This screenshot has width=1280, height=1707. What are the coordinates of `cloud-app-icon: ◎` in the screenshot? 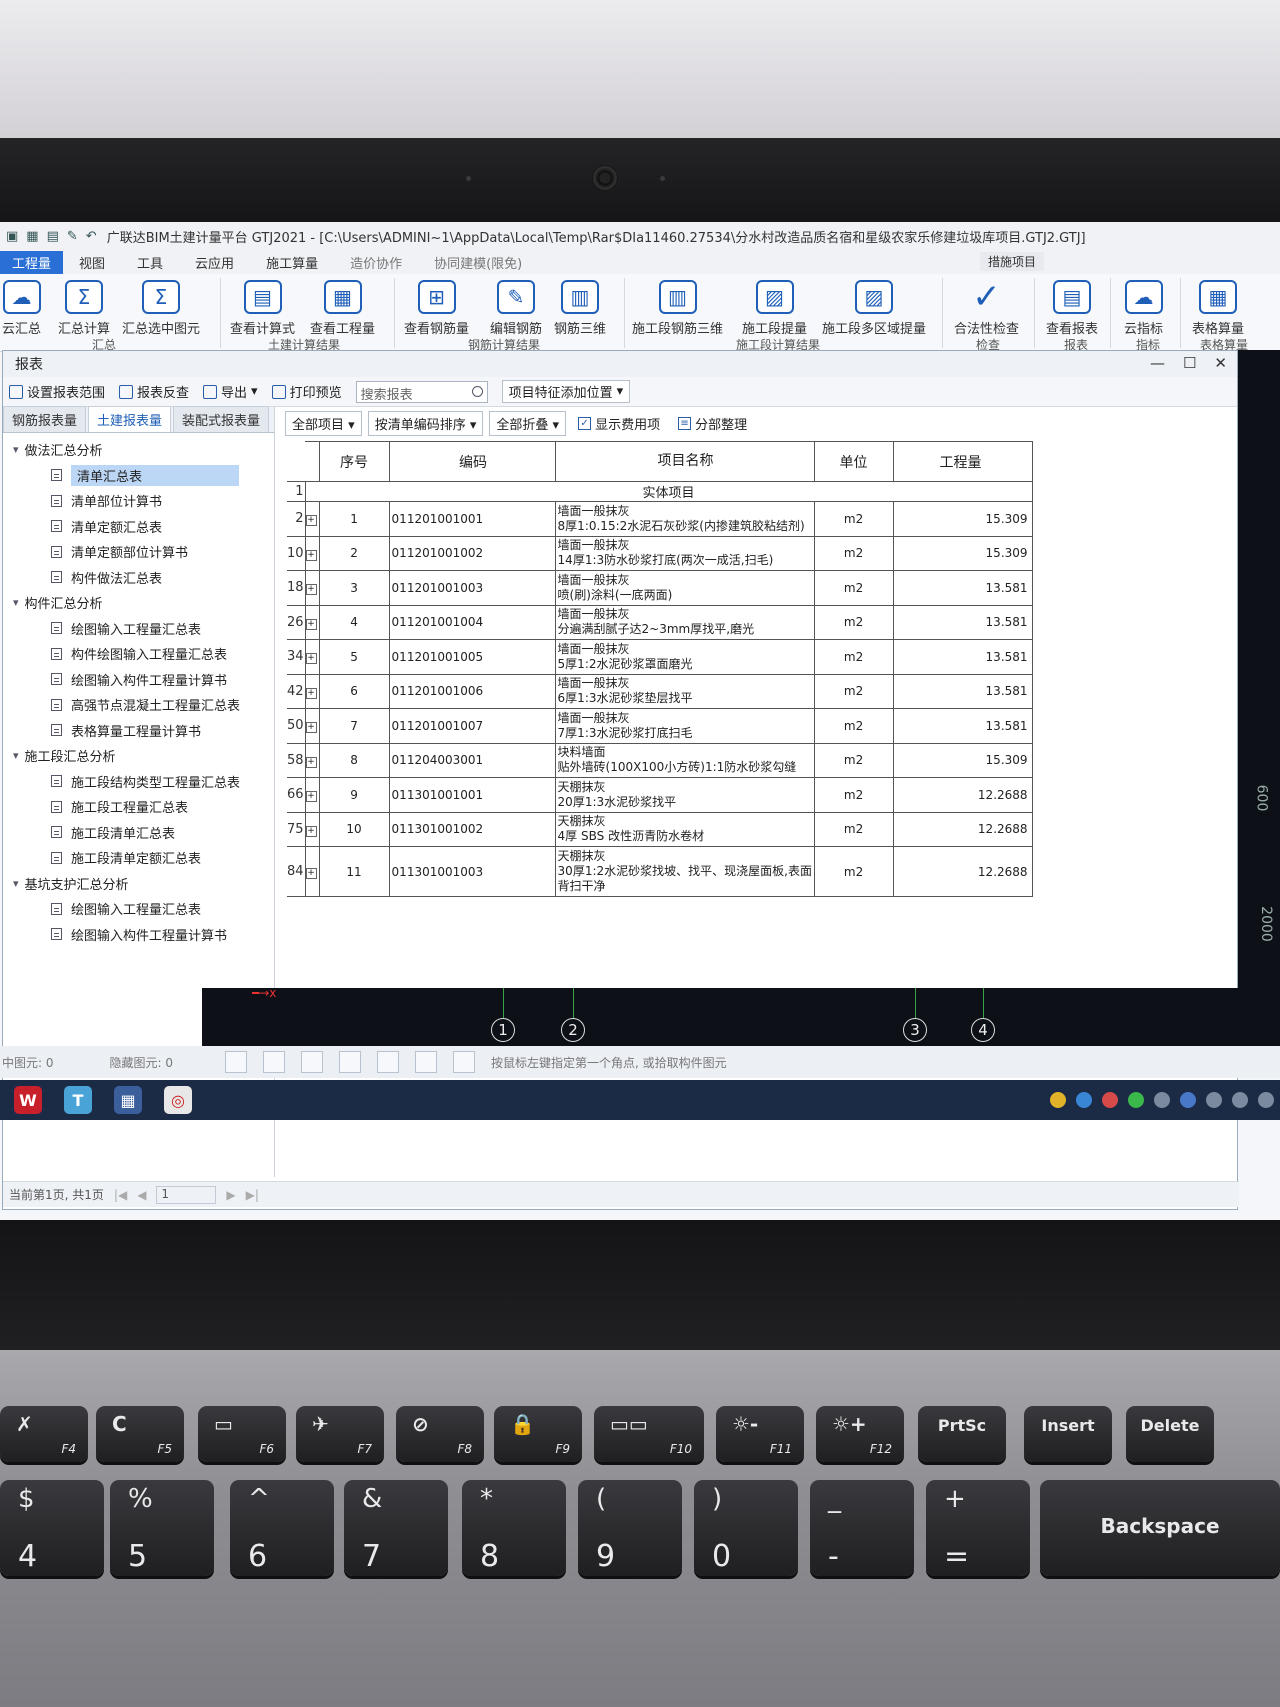 It's located at (178, 1100).